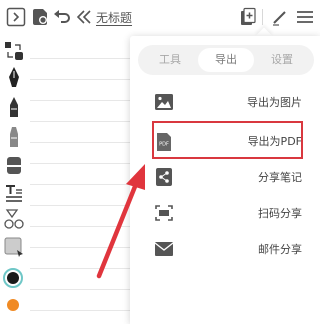 Image resolution: width=320 pixels, height=324 pixels. Describe the element at coordinates (227, 140) in the screenshot. I see `highlight-box` at that location.